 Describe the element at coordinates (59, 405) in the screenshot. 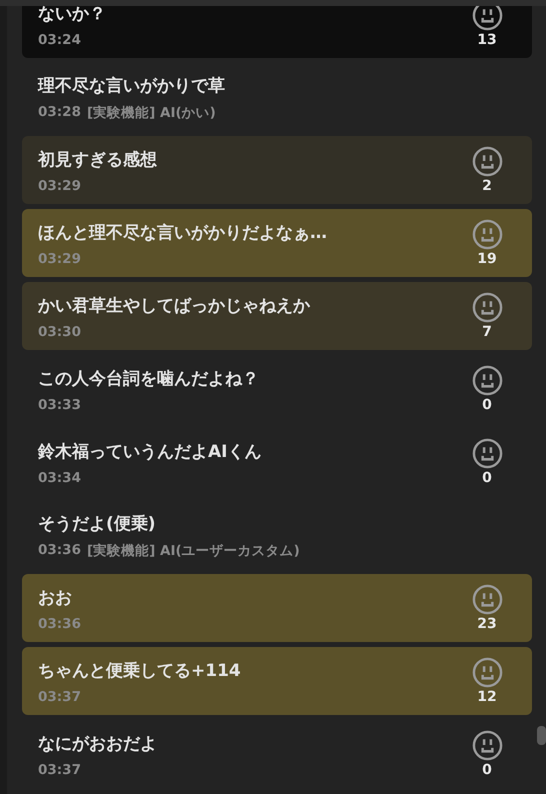

I see `comment-time: 03:33` at that location.